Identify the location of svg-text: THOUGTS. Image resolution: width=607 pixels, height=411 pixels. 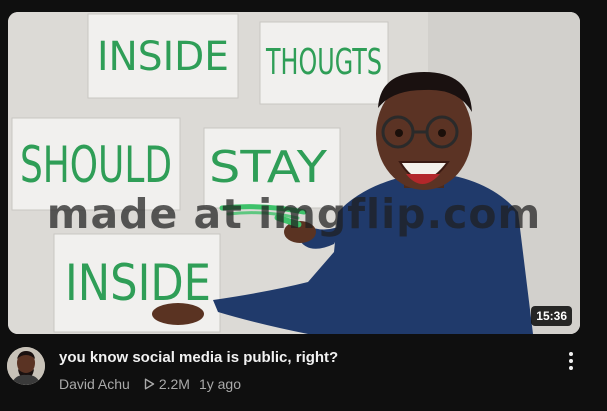
(323, 62).